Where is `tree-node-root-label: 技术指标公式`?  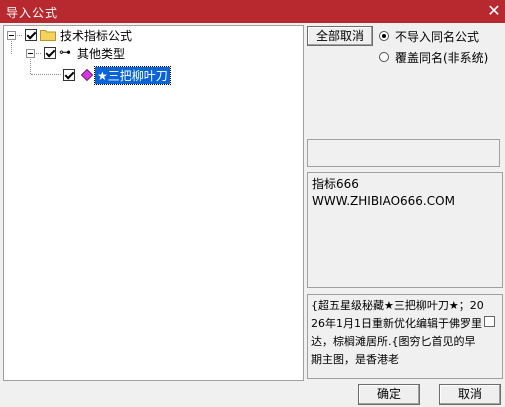 tree-node-root-label: 技术指标公式 is located at coordinates (96, 36).